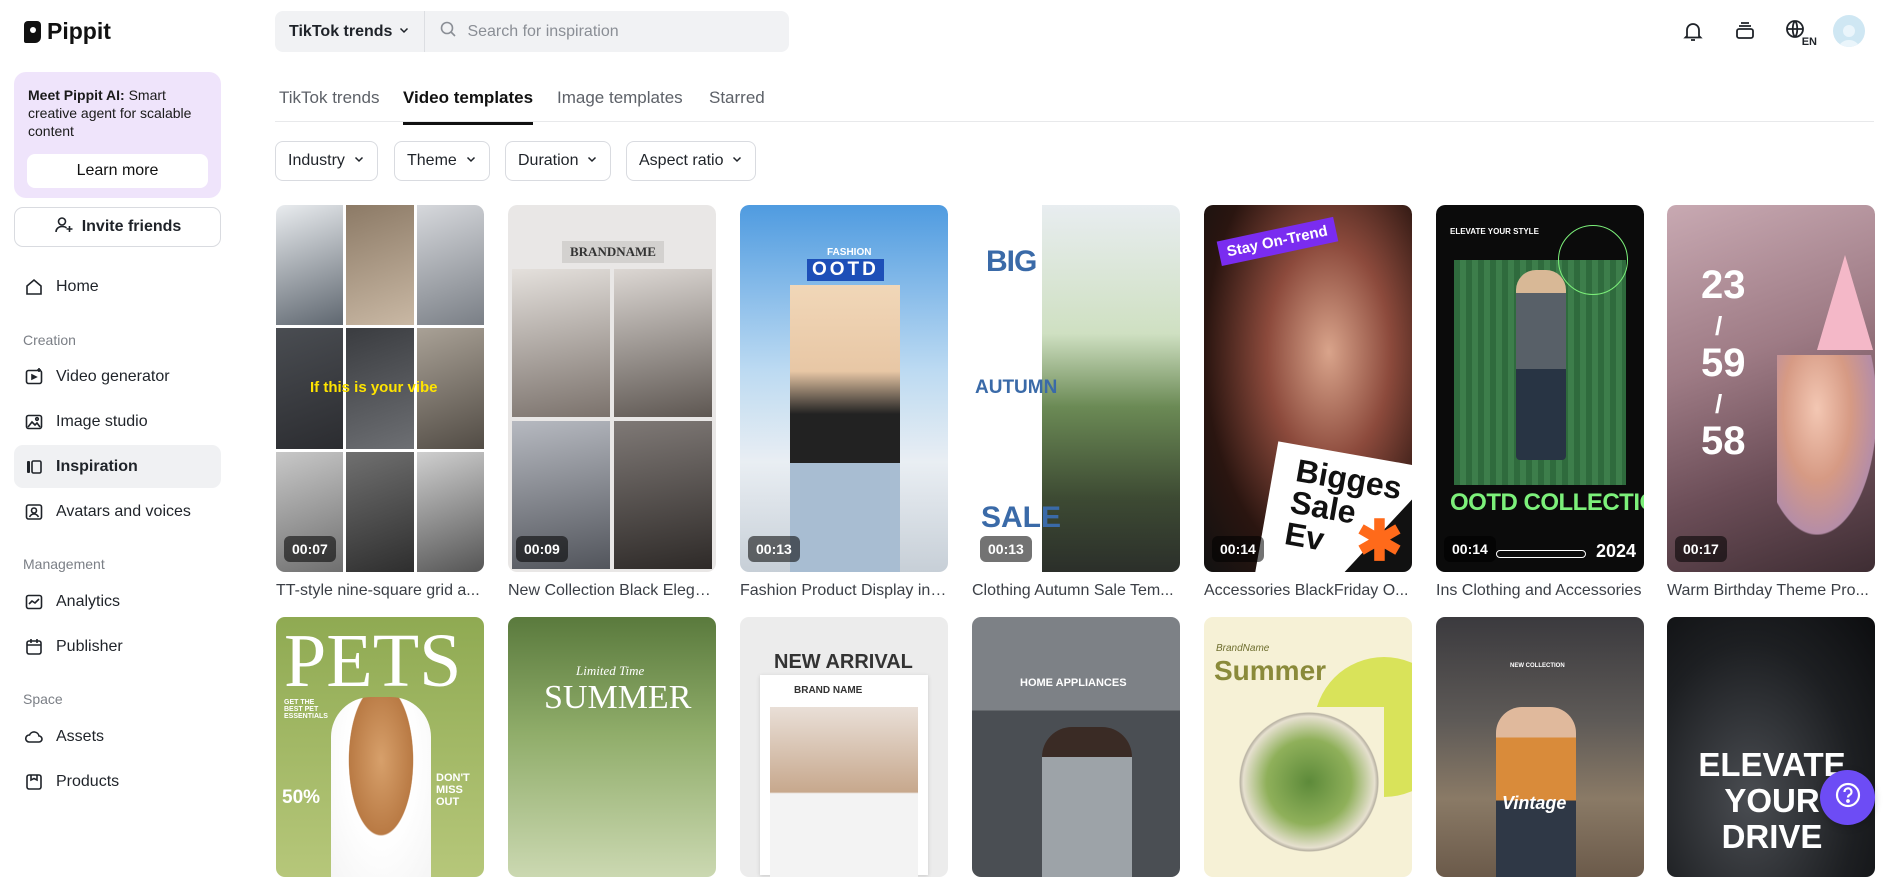  Describe the element at coordinates (612, 388) in the screenshot. I see `template-thumbnail: BRANDNAME 00:09` at that location.